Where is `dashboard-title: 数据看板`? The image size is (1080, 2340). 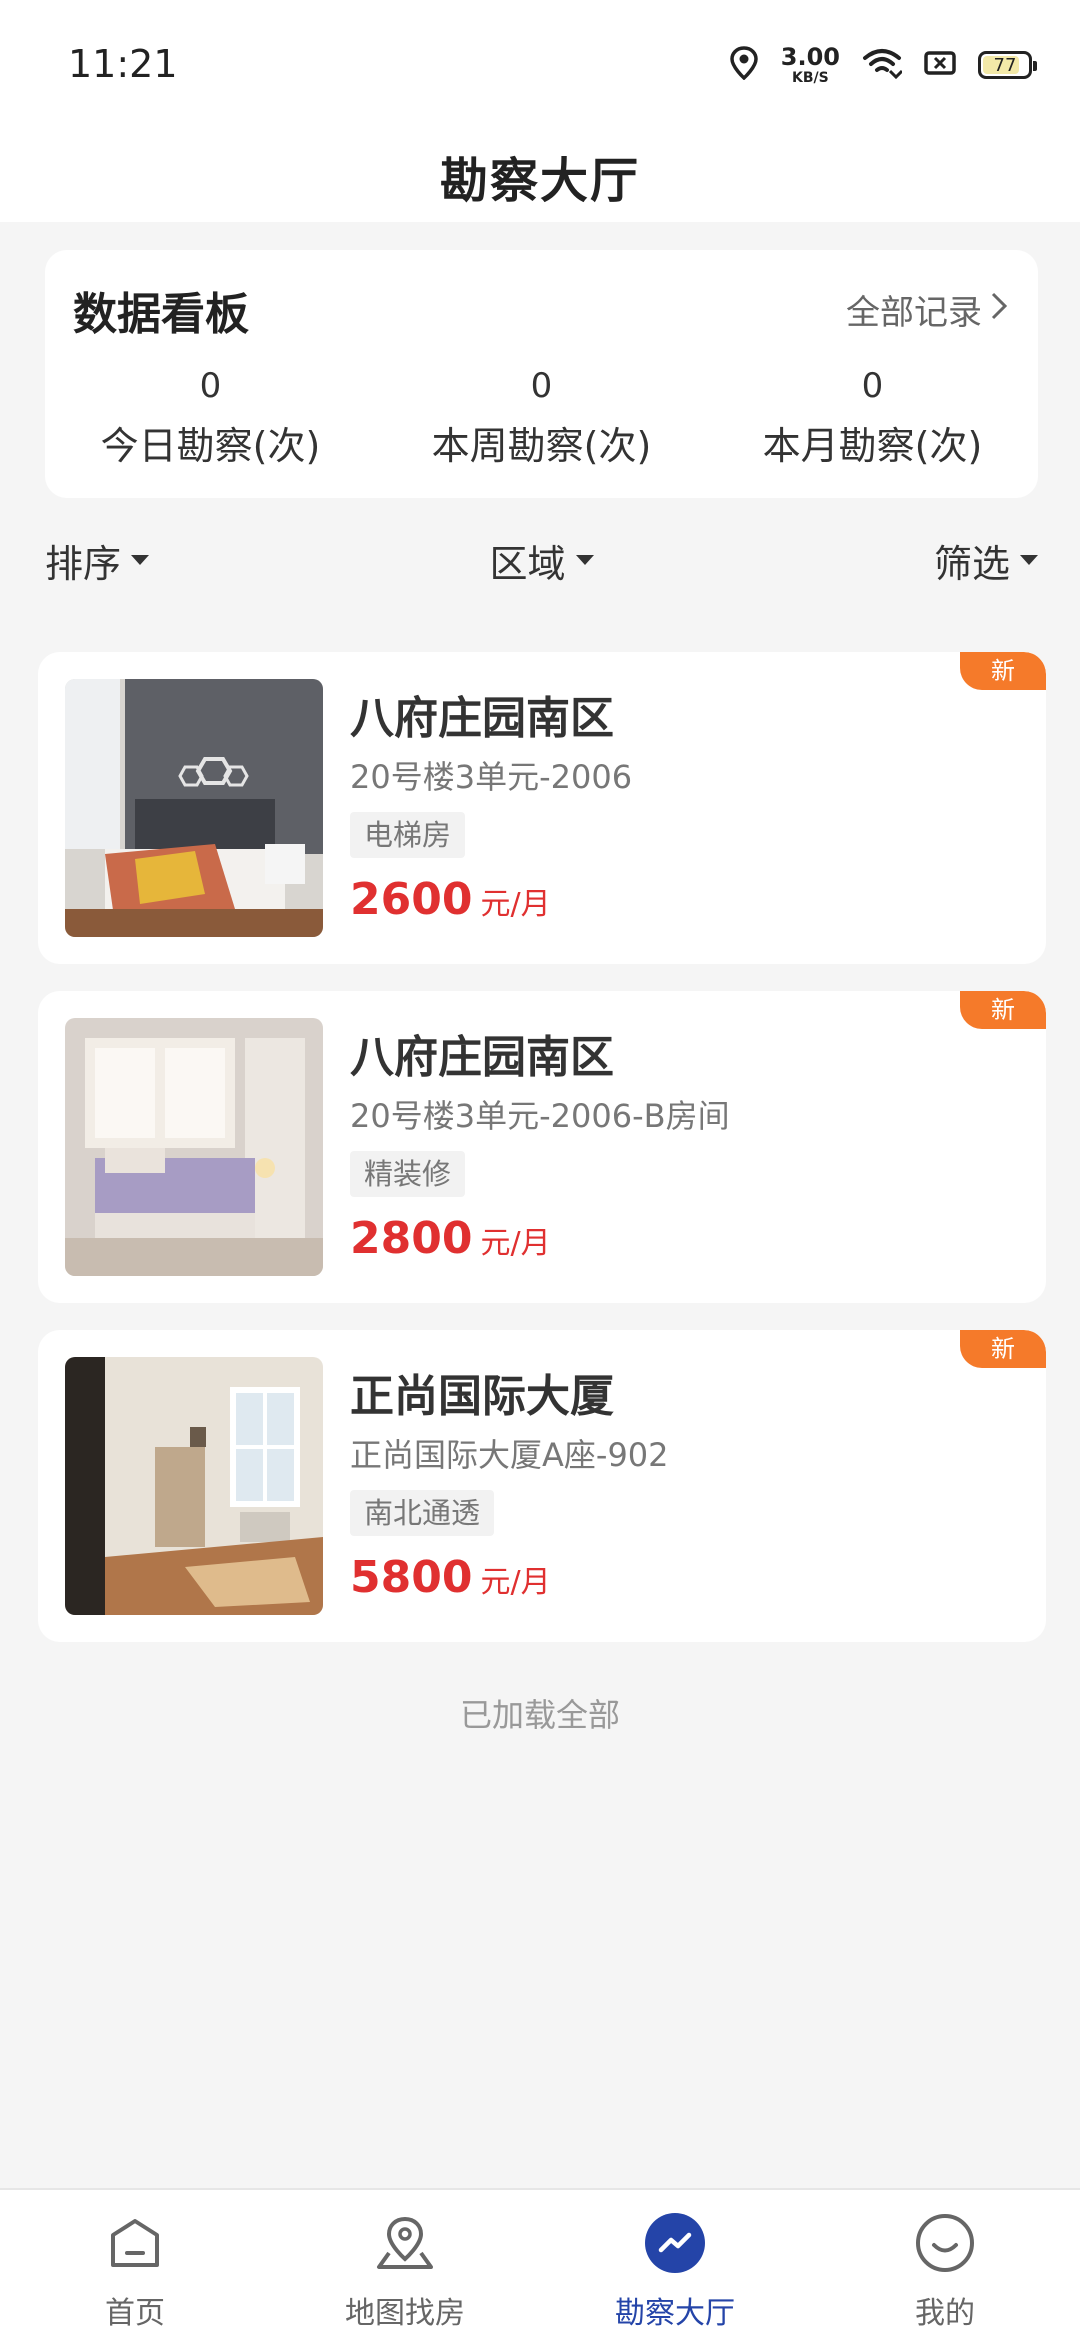 dashboard-title: 数据看板 is located at coordinates (161, 314).